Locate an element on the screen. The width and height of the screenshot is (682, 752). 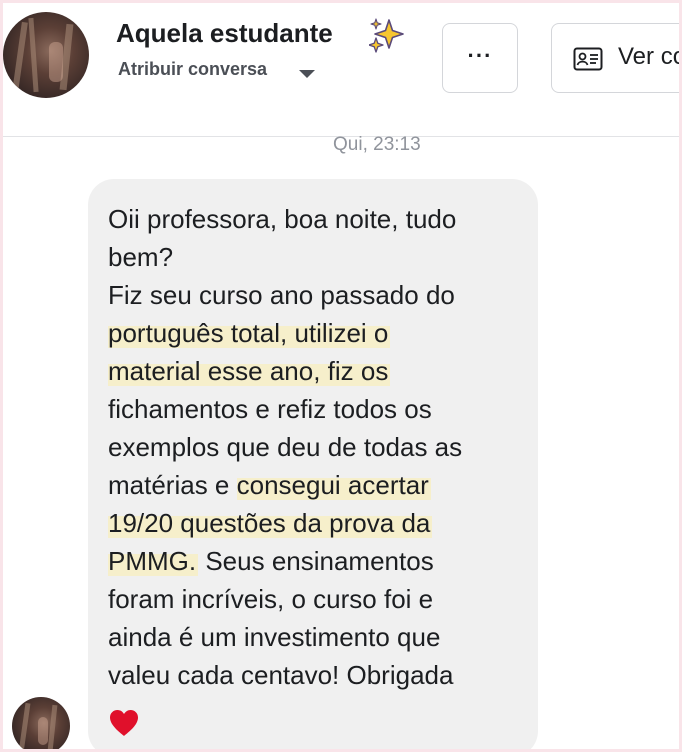
sparkles-emoji-icon is located at coordinates (386, 35).